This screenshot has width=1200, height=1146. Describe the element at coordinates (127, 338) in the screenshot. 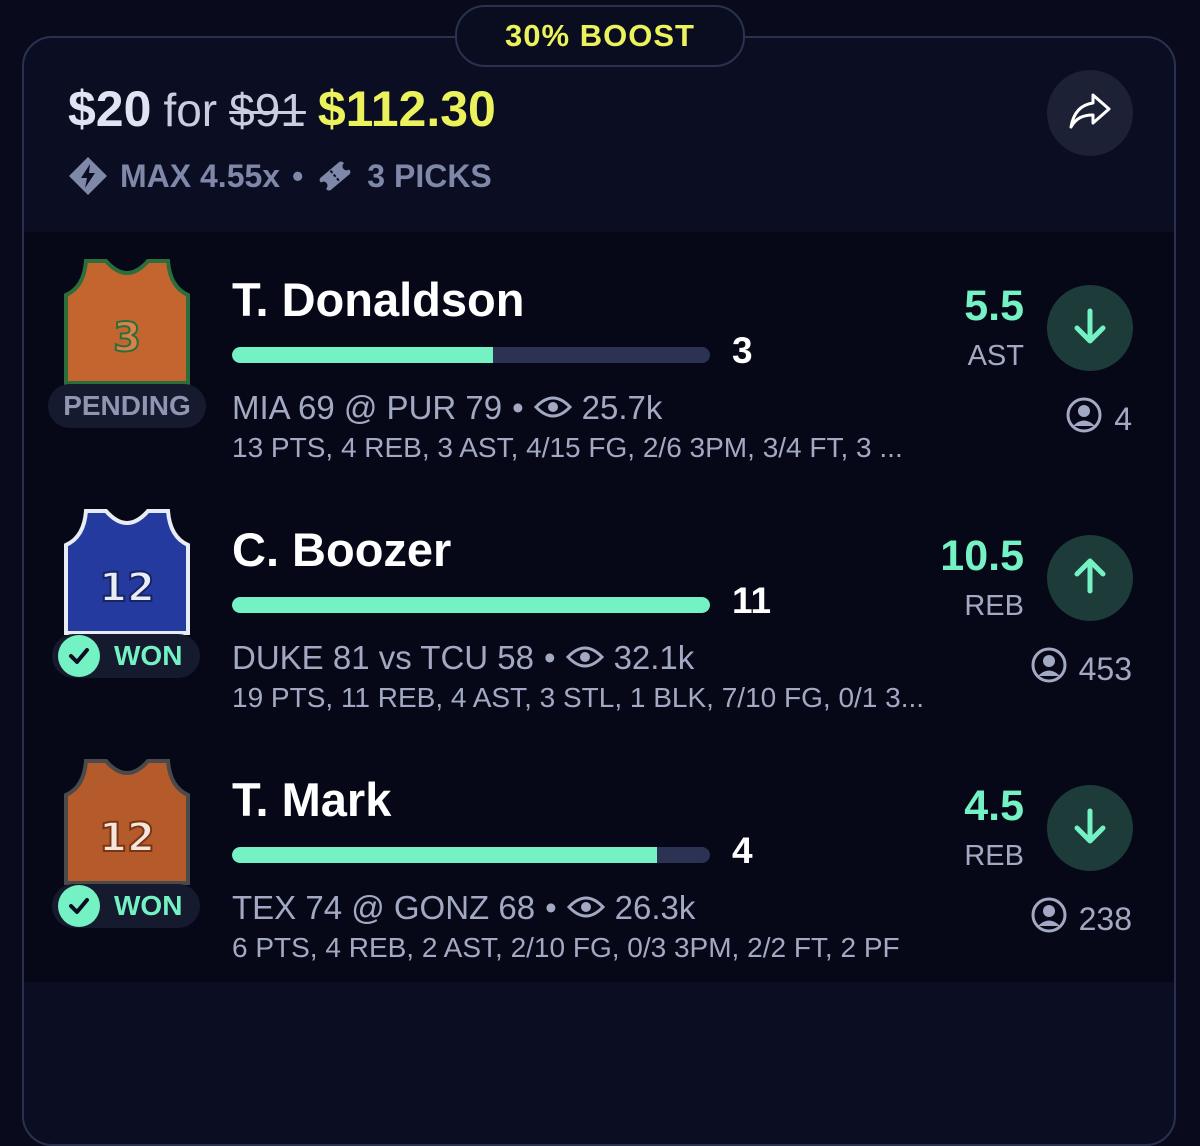

I see `jersey-number: 3` at that location.